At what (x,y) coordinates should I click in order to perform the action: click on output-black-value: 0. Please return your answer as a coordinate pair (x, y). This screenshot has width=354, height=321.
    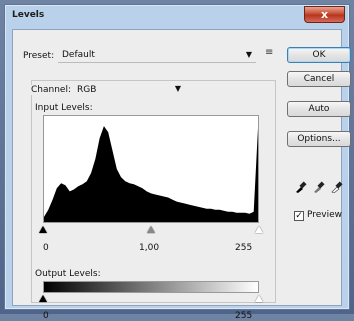
    Looking at the image, I should click on (46, 316).